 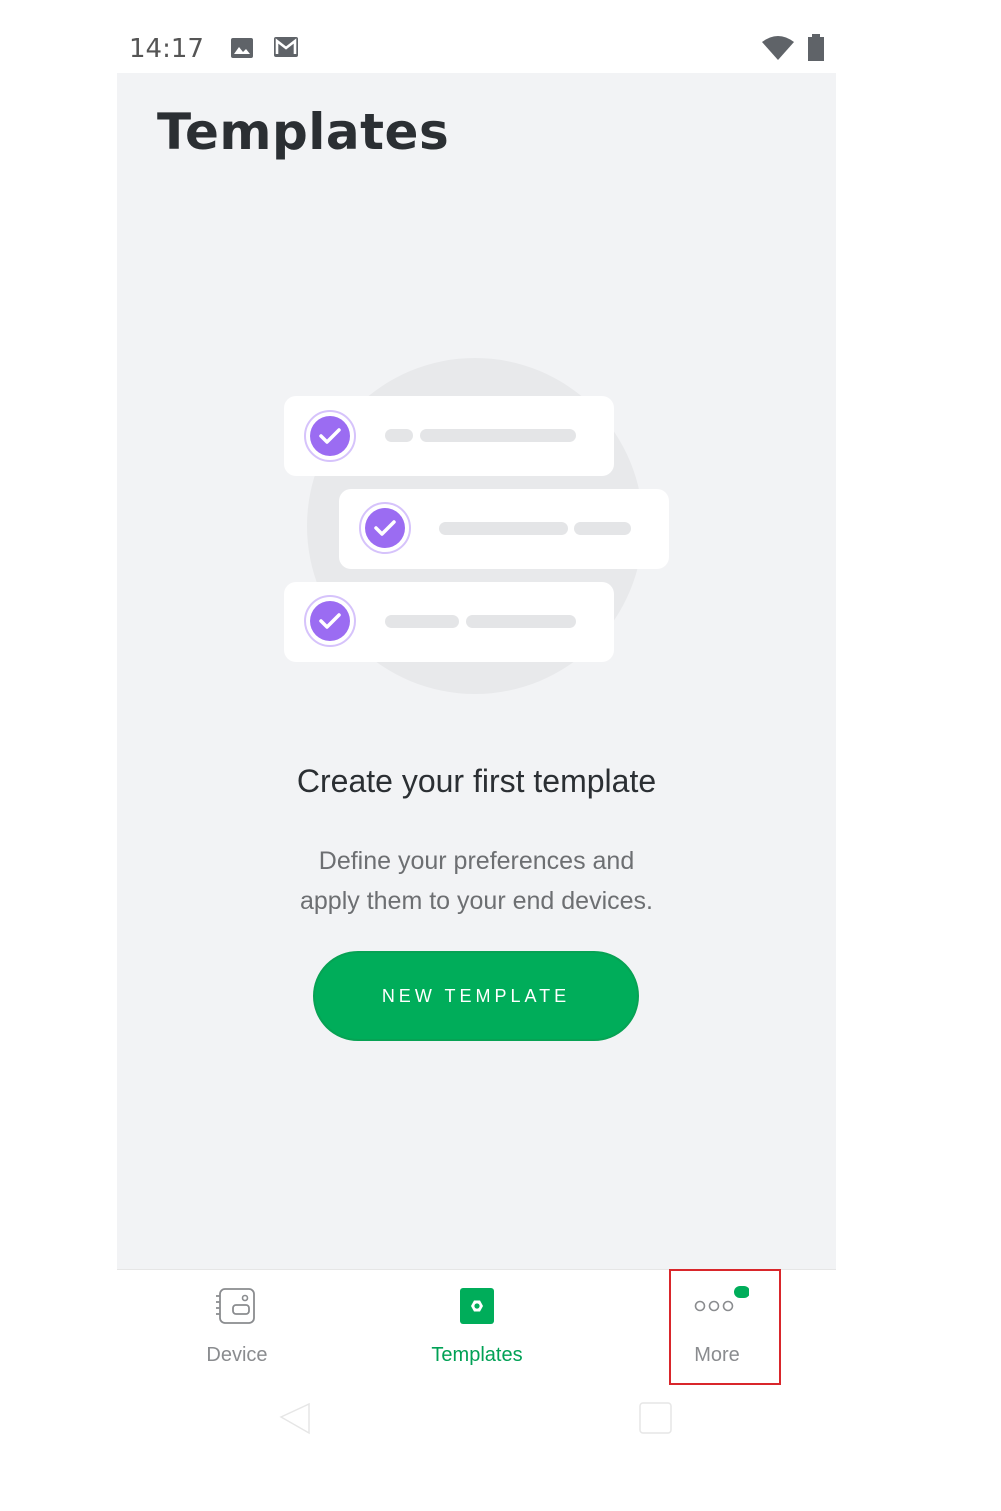 I want to click on status-time: 14:17, so click(x=166, y=49).